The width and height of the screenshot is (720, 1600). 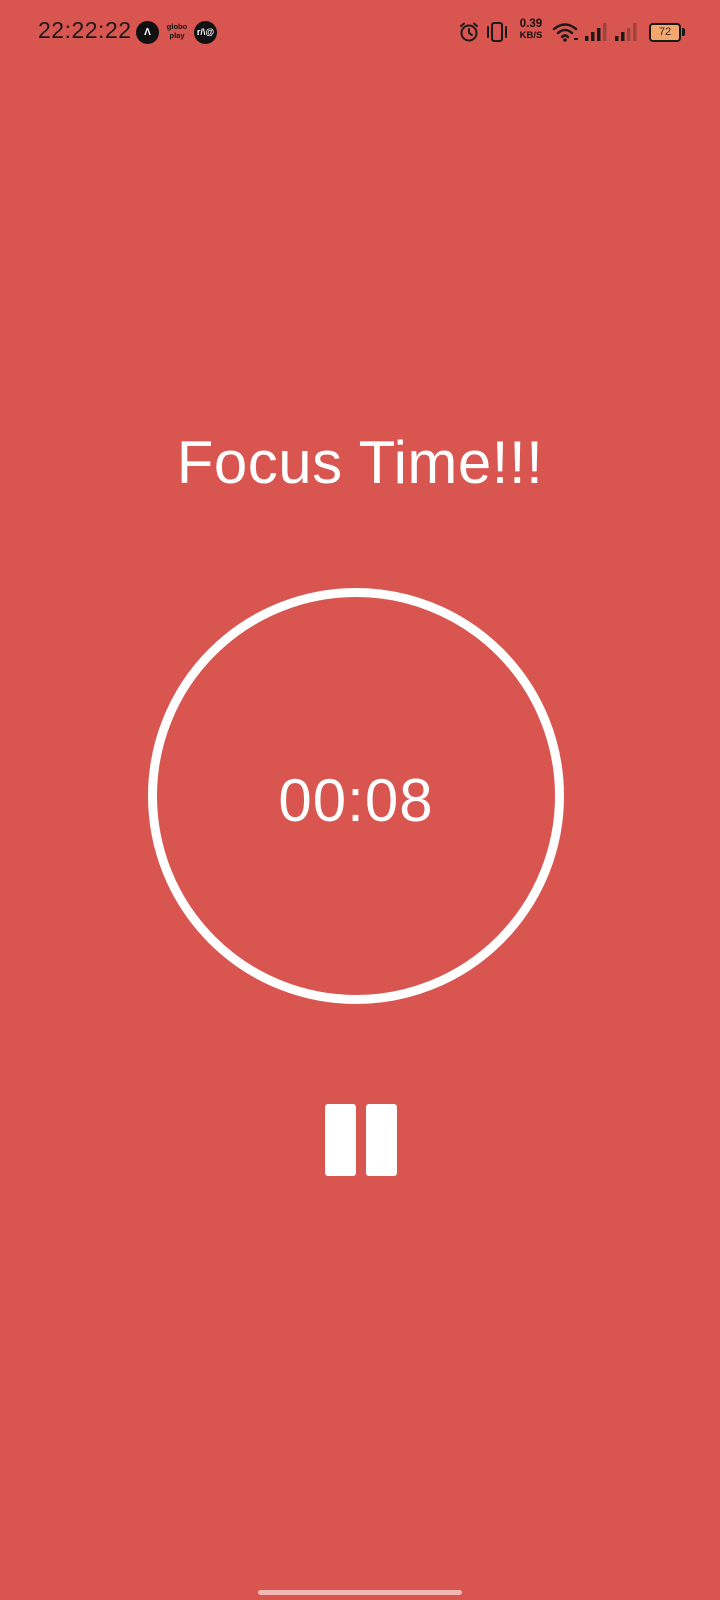 I want to click on battery-icon: 72, so click(x=665, y=32).